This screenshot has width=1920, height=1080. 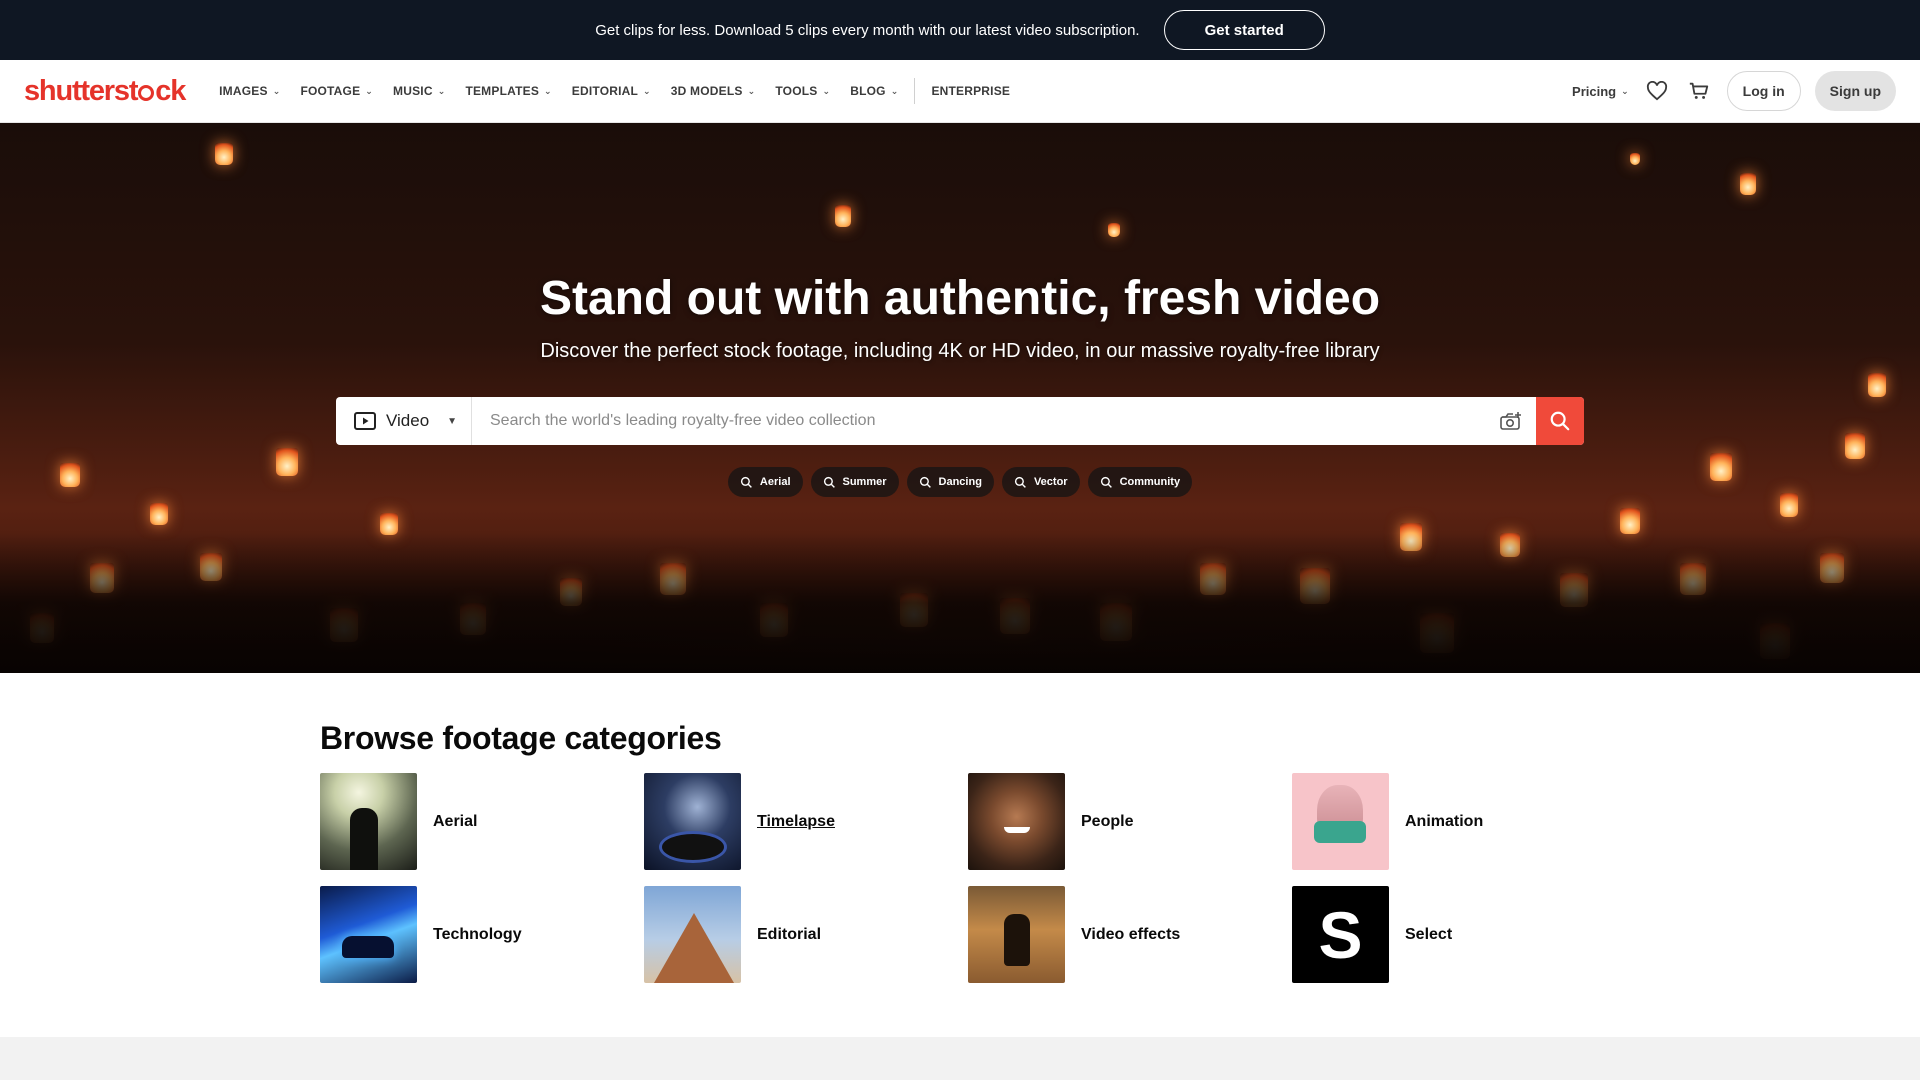 I want to click on chip-vector: Vector, so click(x=1040, y=482).